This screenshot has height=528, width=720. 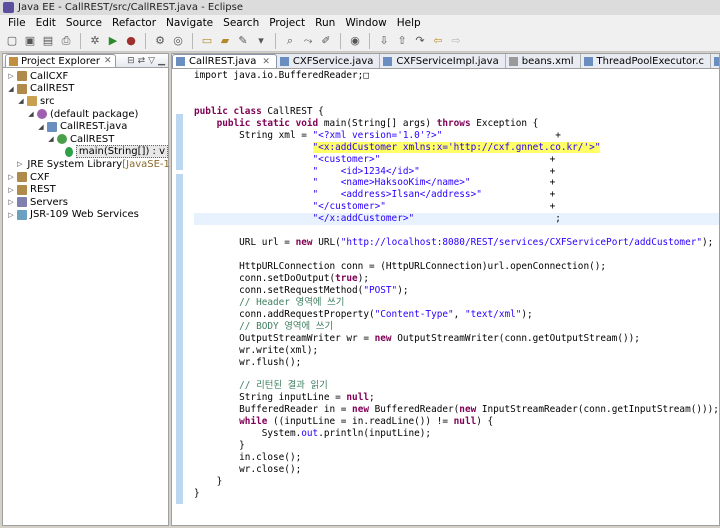 I want to click on menu-navigate: Navigate, so click(x=189, y=23).